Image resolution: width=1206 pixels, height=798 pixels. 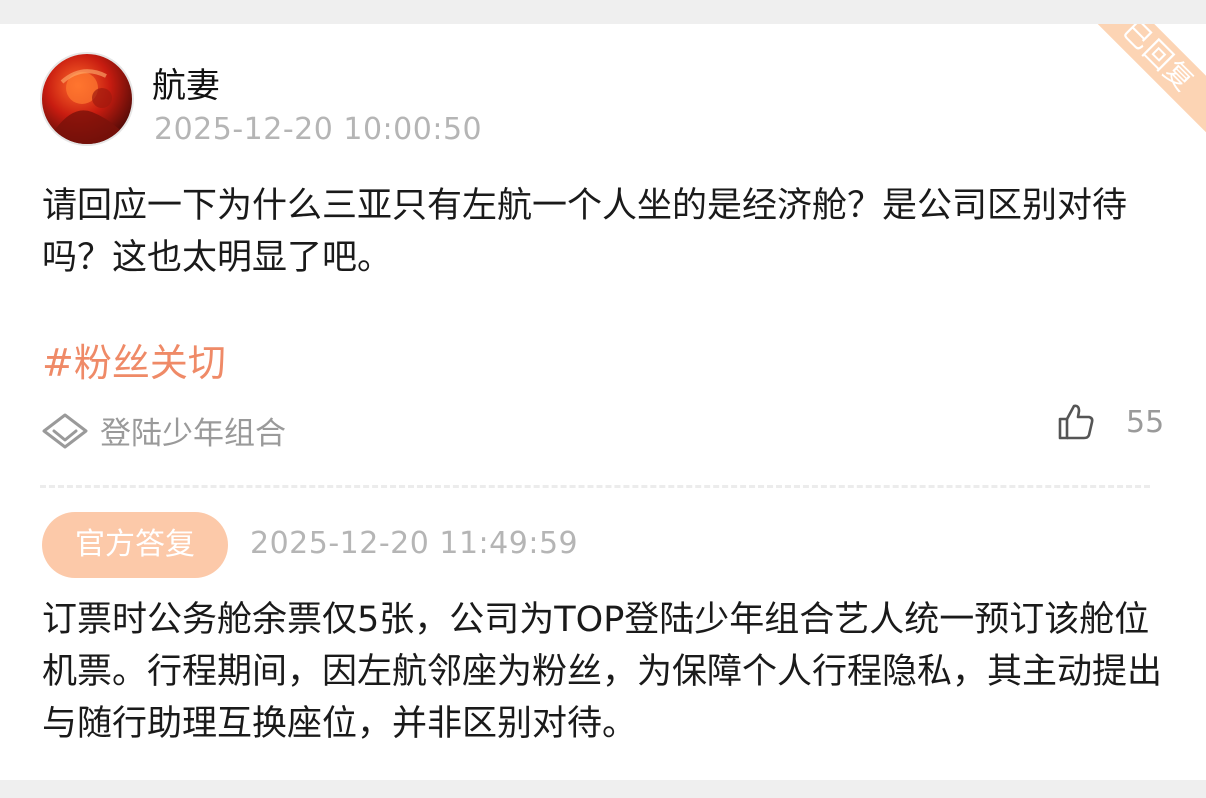 I want to click on group-label: 登陆少年组合, so click(x=193, y=434).